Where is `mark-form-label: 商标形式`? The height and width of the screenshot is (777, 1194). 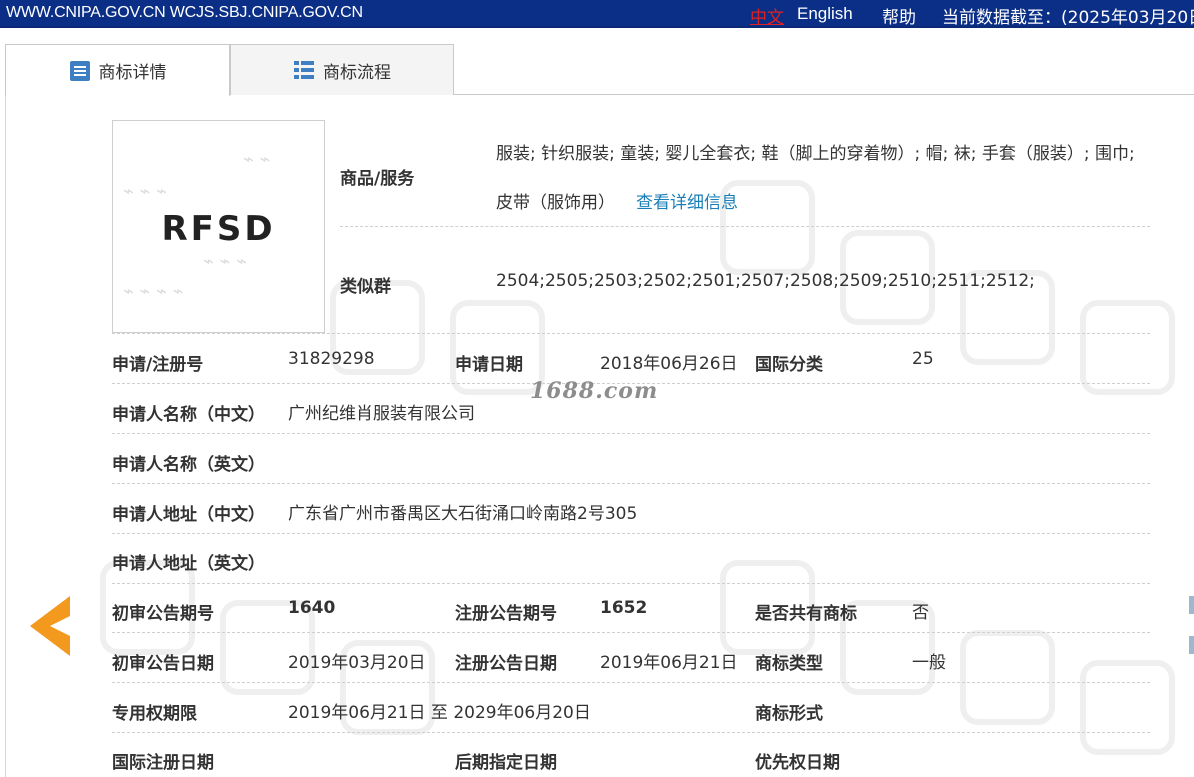
mark-form-label: 商标形式 is located at coordinates (789, 714).